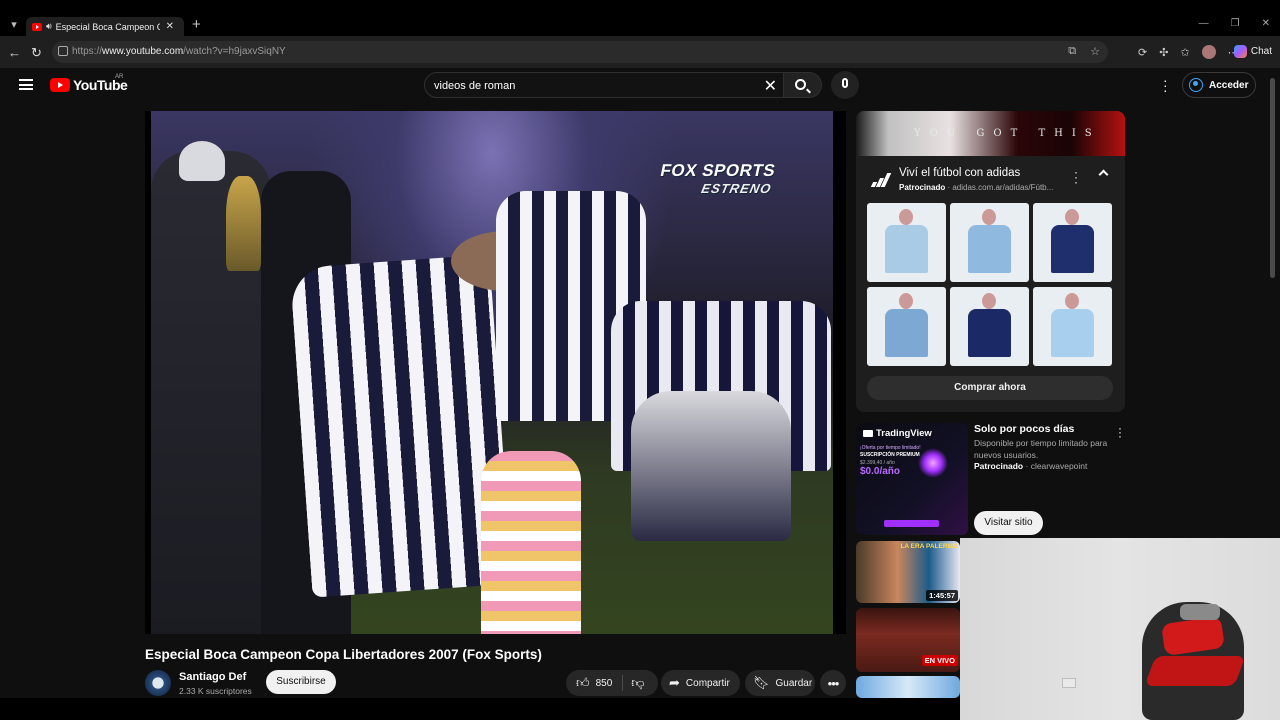  What do you see at coordinates (911, 523) in the screenshot?
I see `tv-thumb-cta` at bounding box center [911, 523].